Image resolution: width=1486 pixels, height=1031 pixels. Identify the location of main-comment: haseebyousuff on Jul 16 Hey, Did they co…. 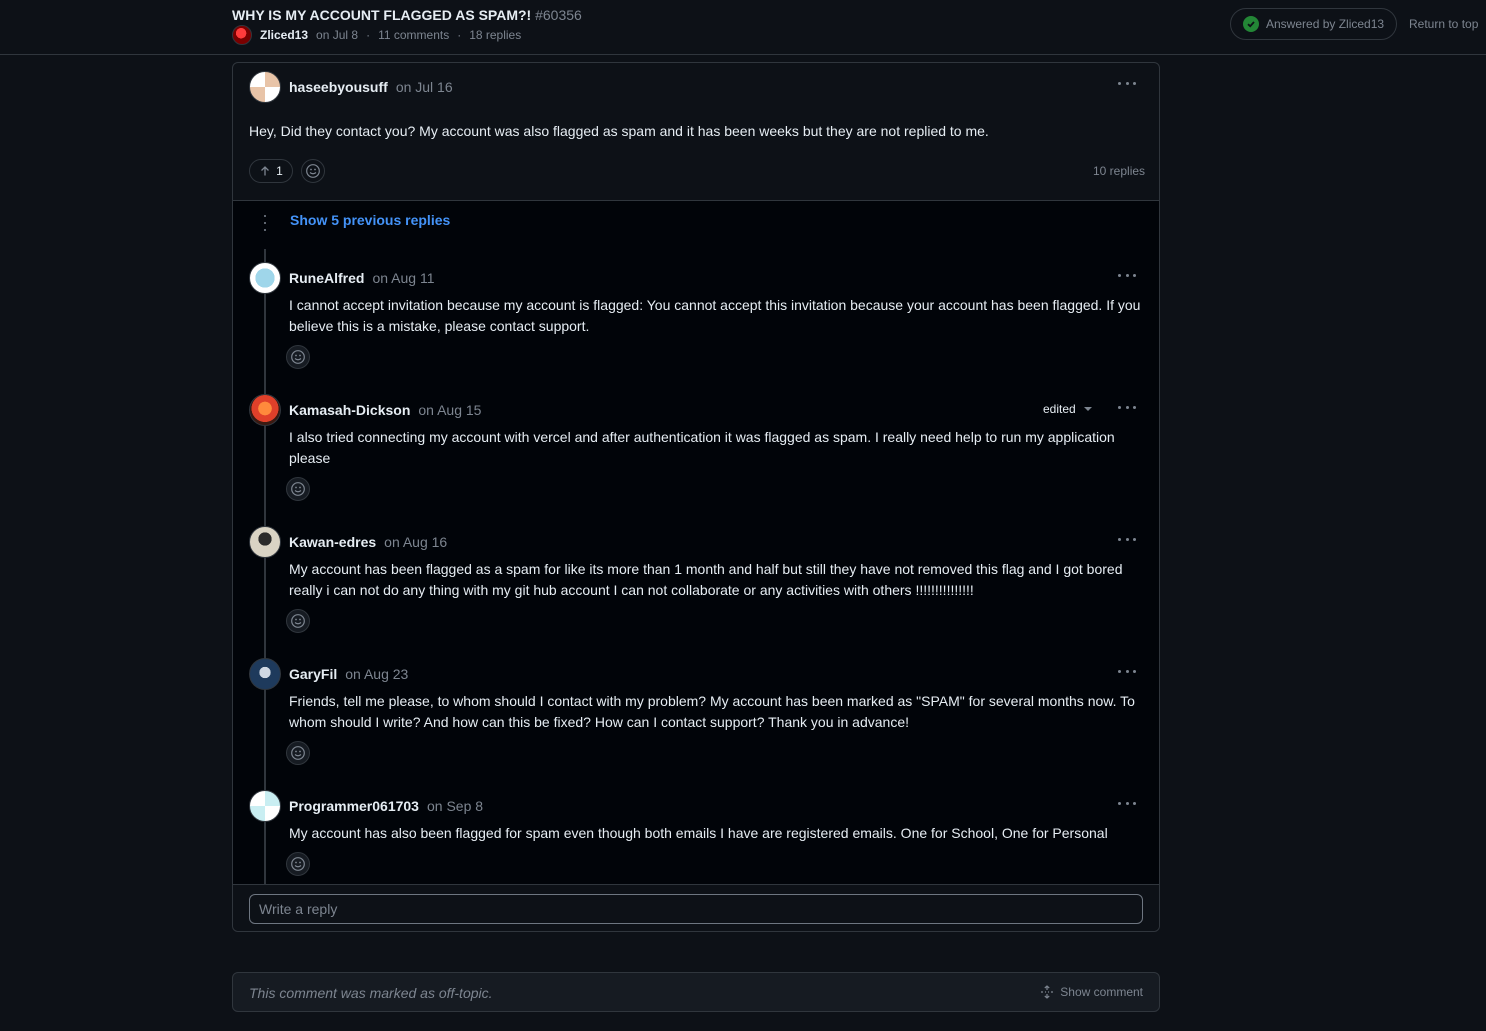
(696, 132).